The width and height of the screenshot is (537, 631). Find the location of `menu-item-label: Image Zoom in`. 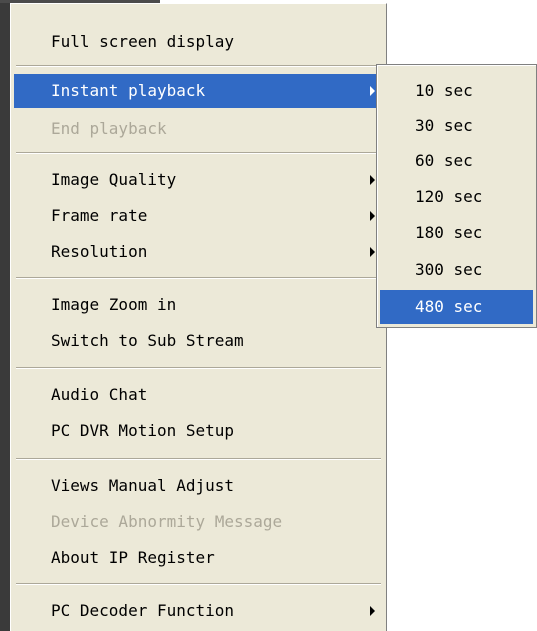

menu-item-label: Image Zoom in is located at coordinates (114, 304).